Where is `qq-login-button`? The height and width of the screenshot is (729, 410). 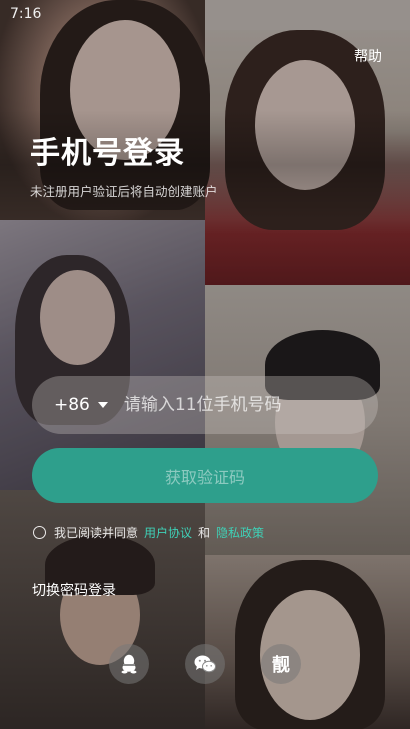
qq-login-button is located at coordinates (129, 664).